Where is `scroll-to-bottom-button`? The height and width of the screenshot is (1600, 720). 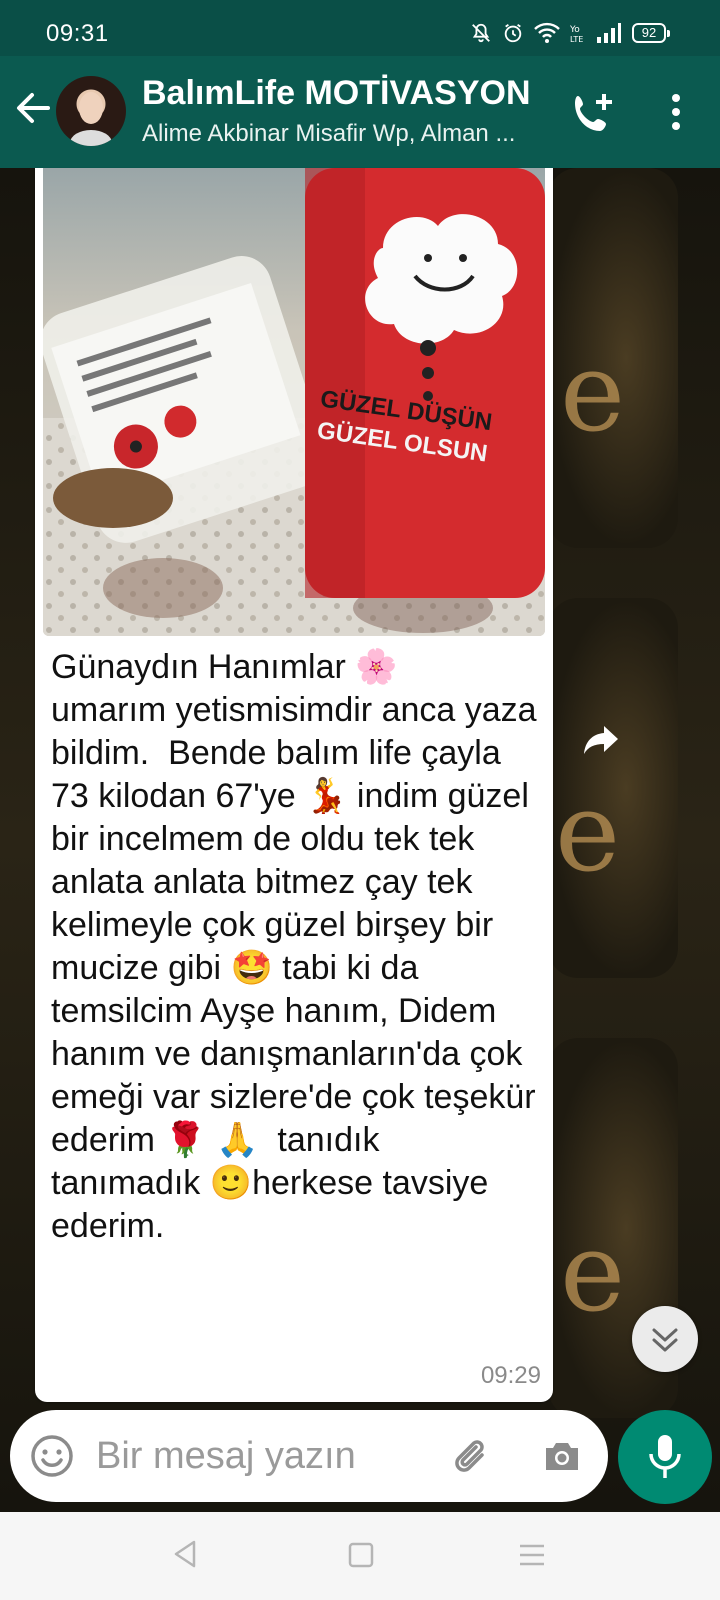 scroll-to-bottom-button is located at coordinates (665, 1339).